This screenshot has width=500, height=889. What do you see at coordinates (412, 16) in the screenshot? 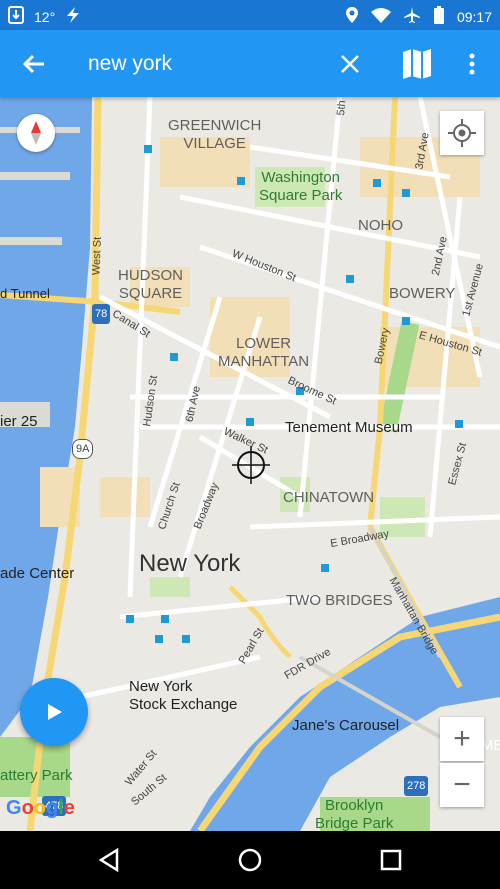
I see `airplane-icon` at bounding box center [412, 16].